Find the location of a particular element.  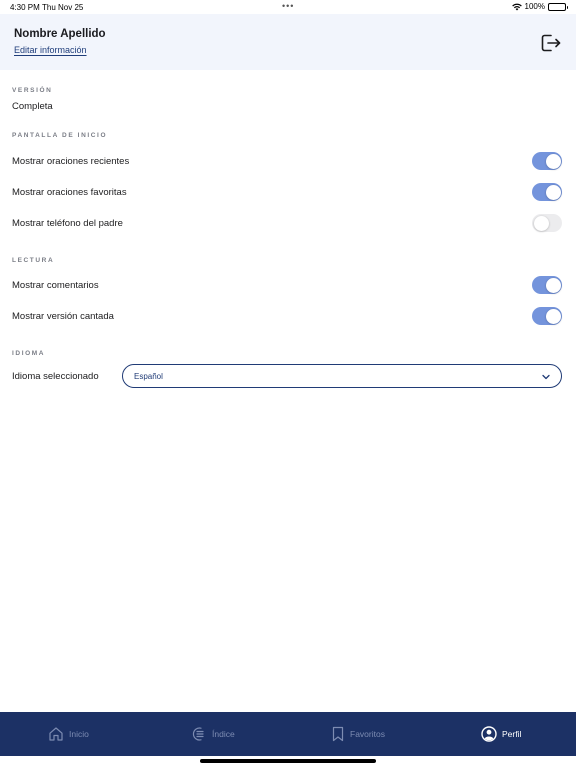

user-name: Nombre Apellido is located at coordinates (60, 34).